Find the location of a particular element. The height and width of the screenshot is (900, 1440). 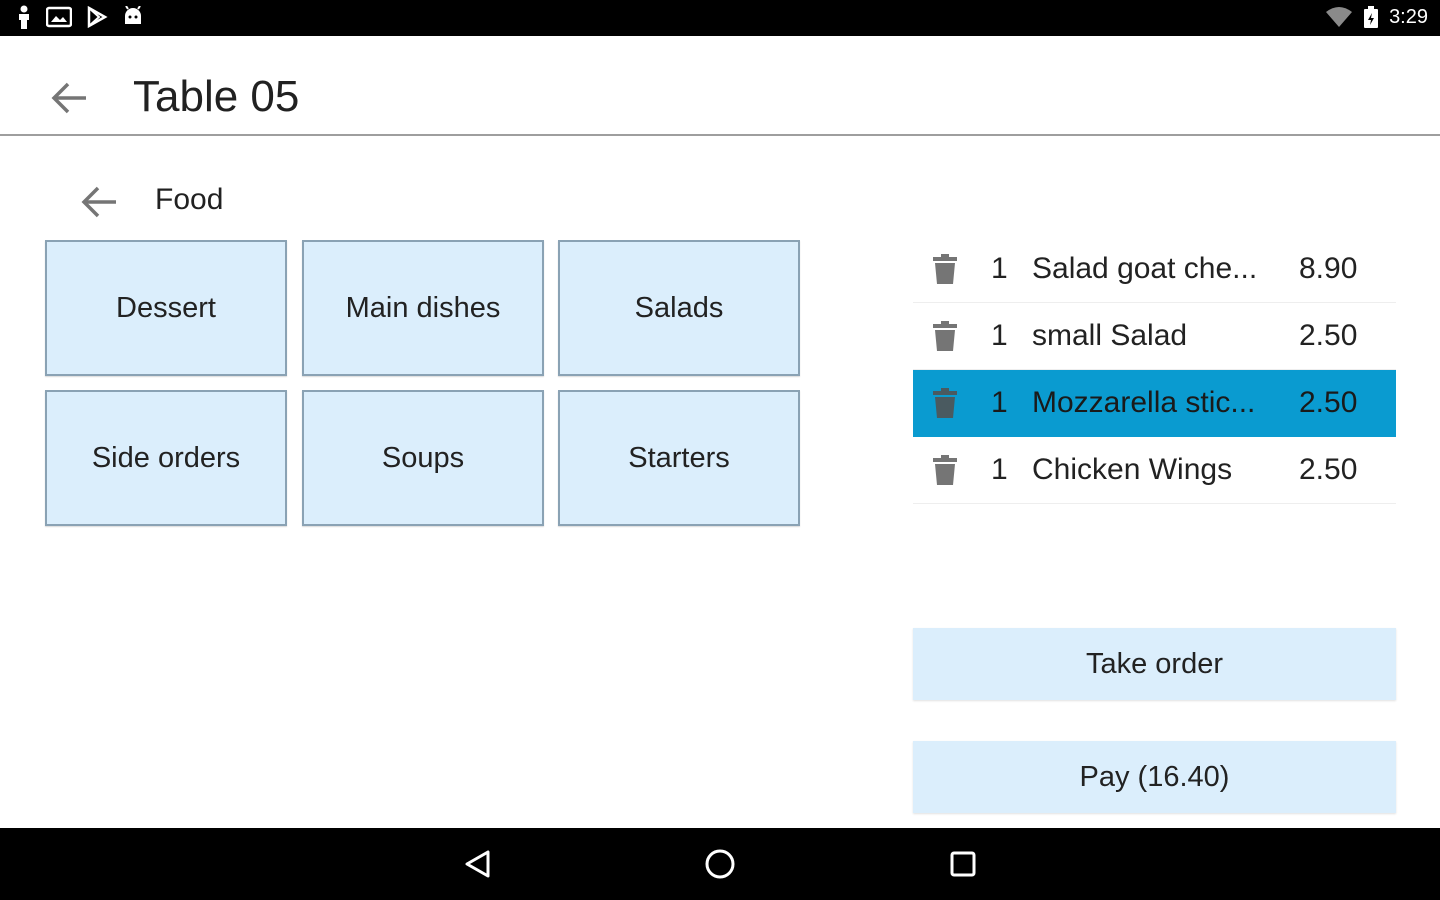

category-tile-starters: Starters is located at coordinates (679, 458).